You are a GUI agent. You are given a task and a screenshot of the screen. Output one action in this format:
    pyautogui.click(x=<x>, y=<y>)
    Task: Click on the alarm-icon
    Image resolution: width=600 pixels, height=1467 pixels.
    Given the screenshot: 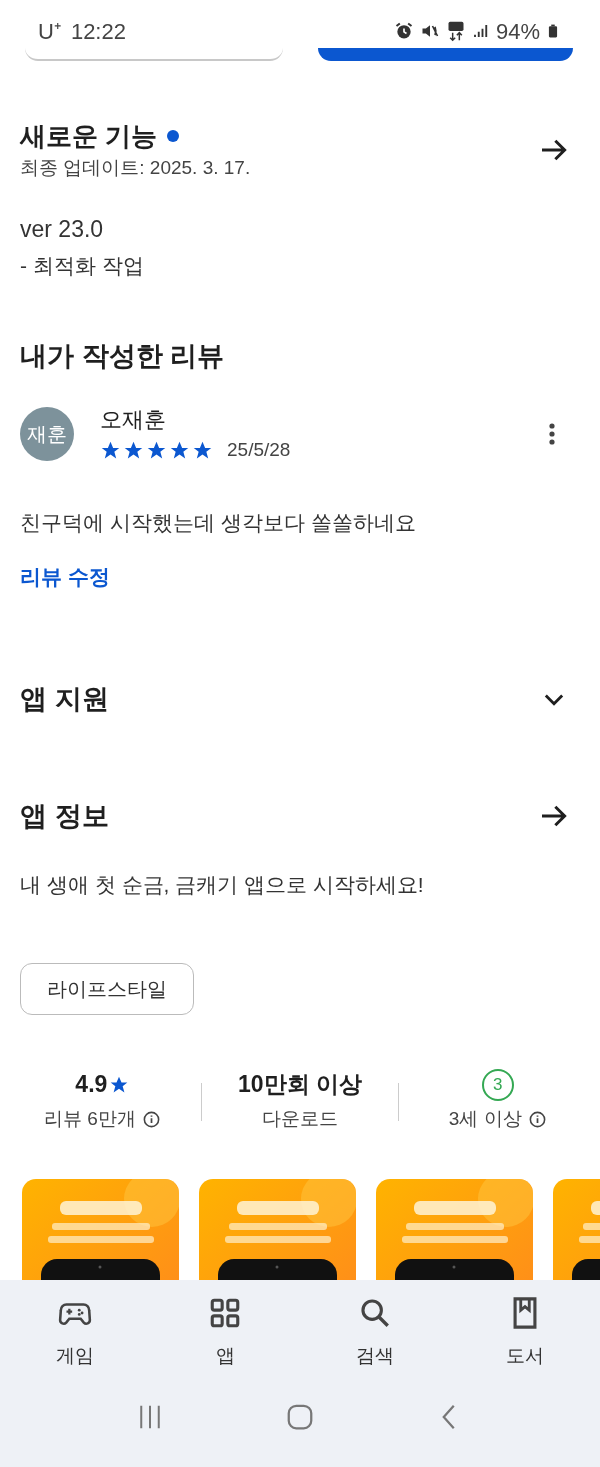 What is the action you would take?
    pyautogui.click(x=403, y=31)
    